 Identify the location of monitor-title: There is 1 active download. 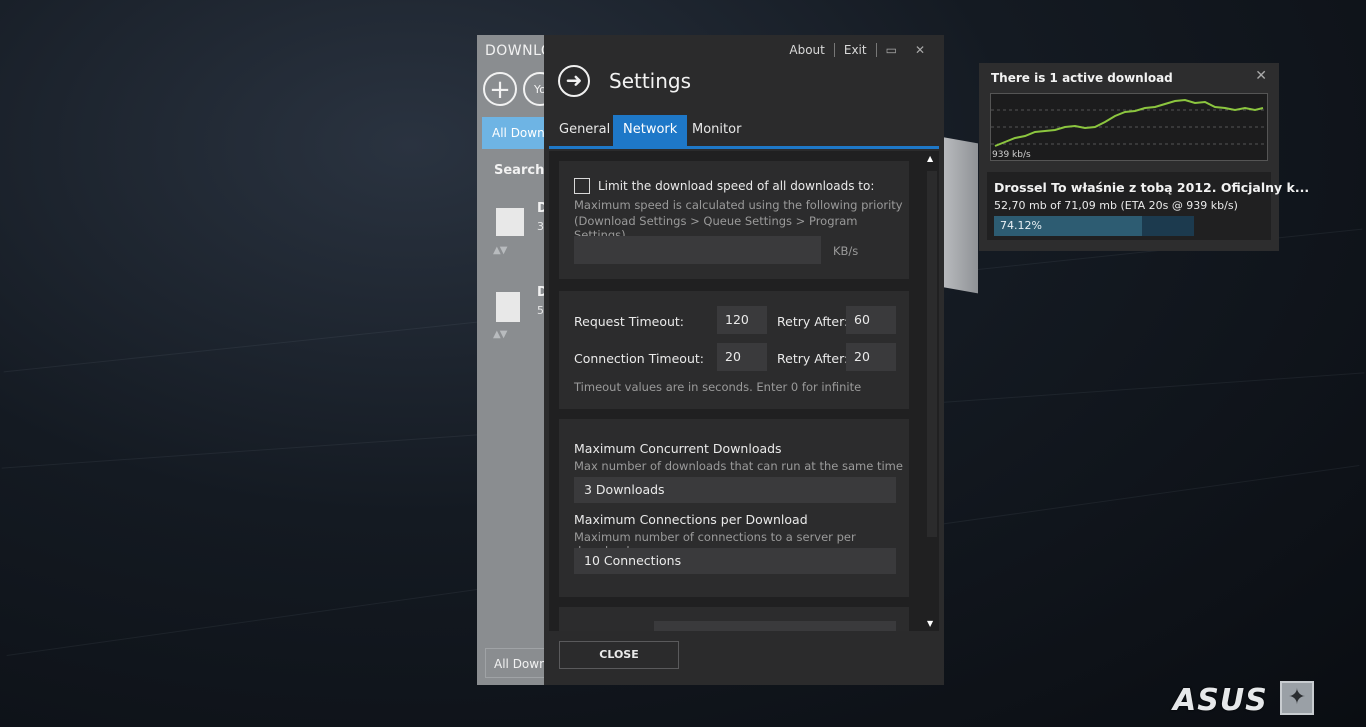
(1082, 78).